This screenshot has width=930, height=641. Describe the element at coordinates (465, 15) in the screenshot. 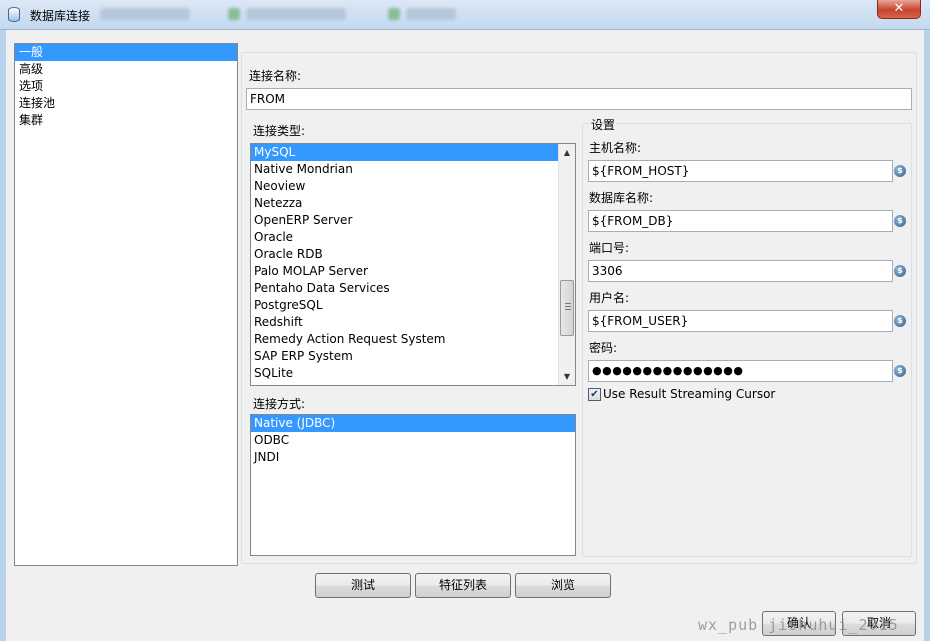

I see `title-bar: 数据库连接 ✕` at that location.